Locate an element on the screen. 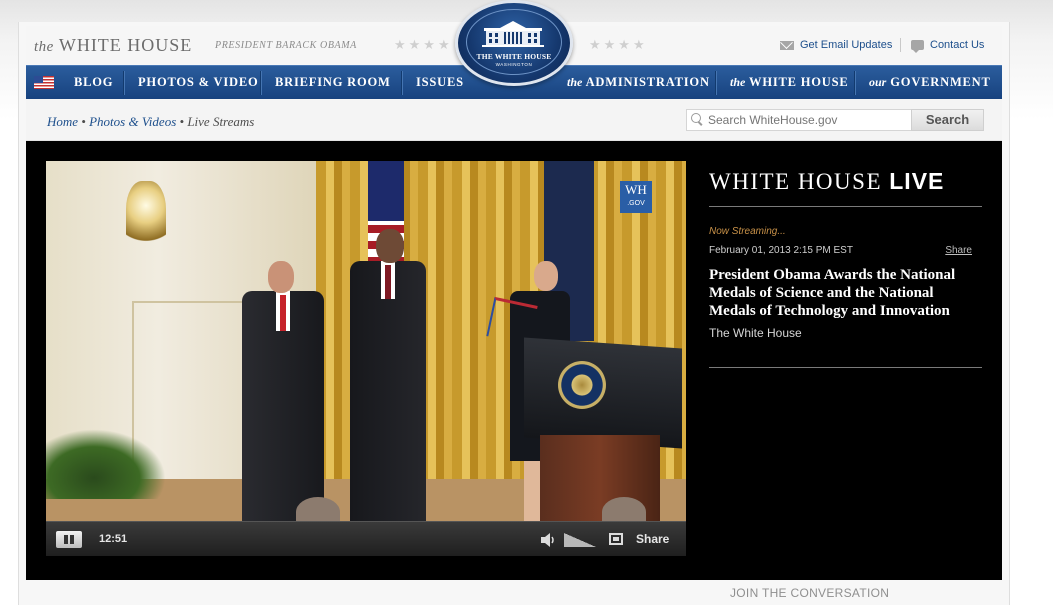  email-updates-link: Get Email Updates is located at coordinates (836, 45).